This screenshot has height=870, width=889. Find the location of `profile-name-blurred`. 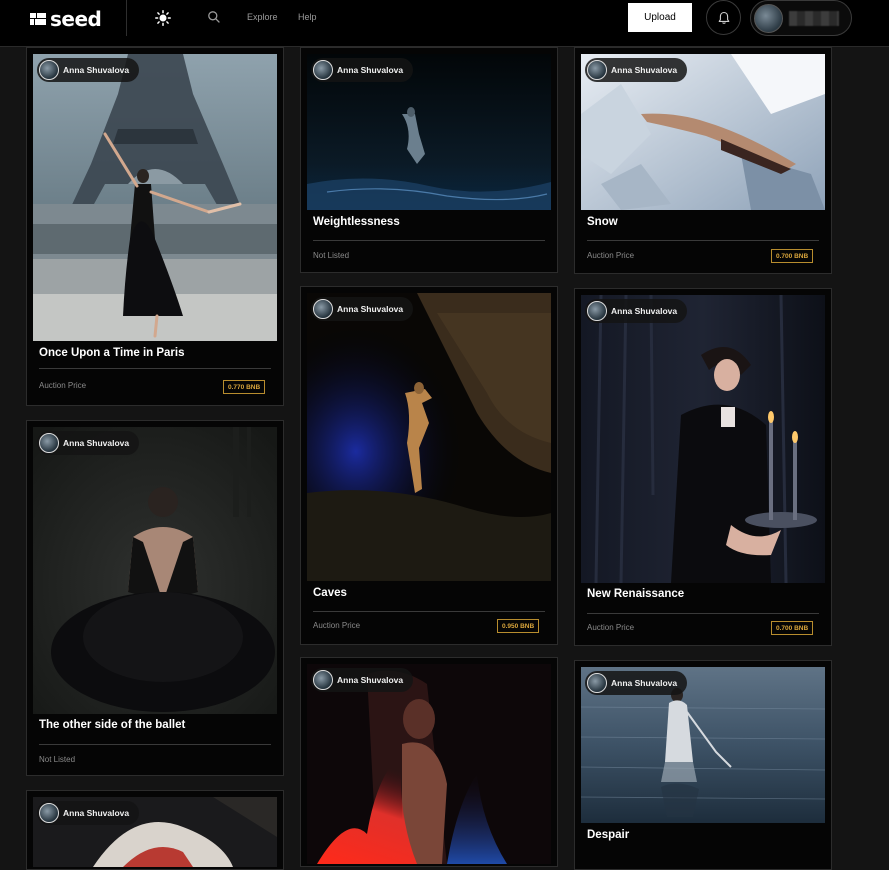

profile-name-blurred is located at coordinates (814, 18).